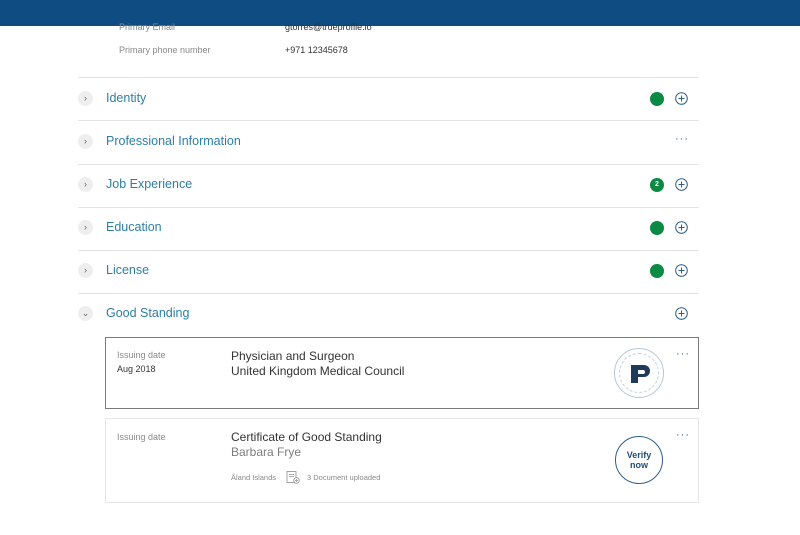  I want to click on card-title: Certificate of Good Standing, so click(306, 437).